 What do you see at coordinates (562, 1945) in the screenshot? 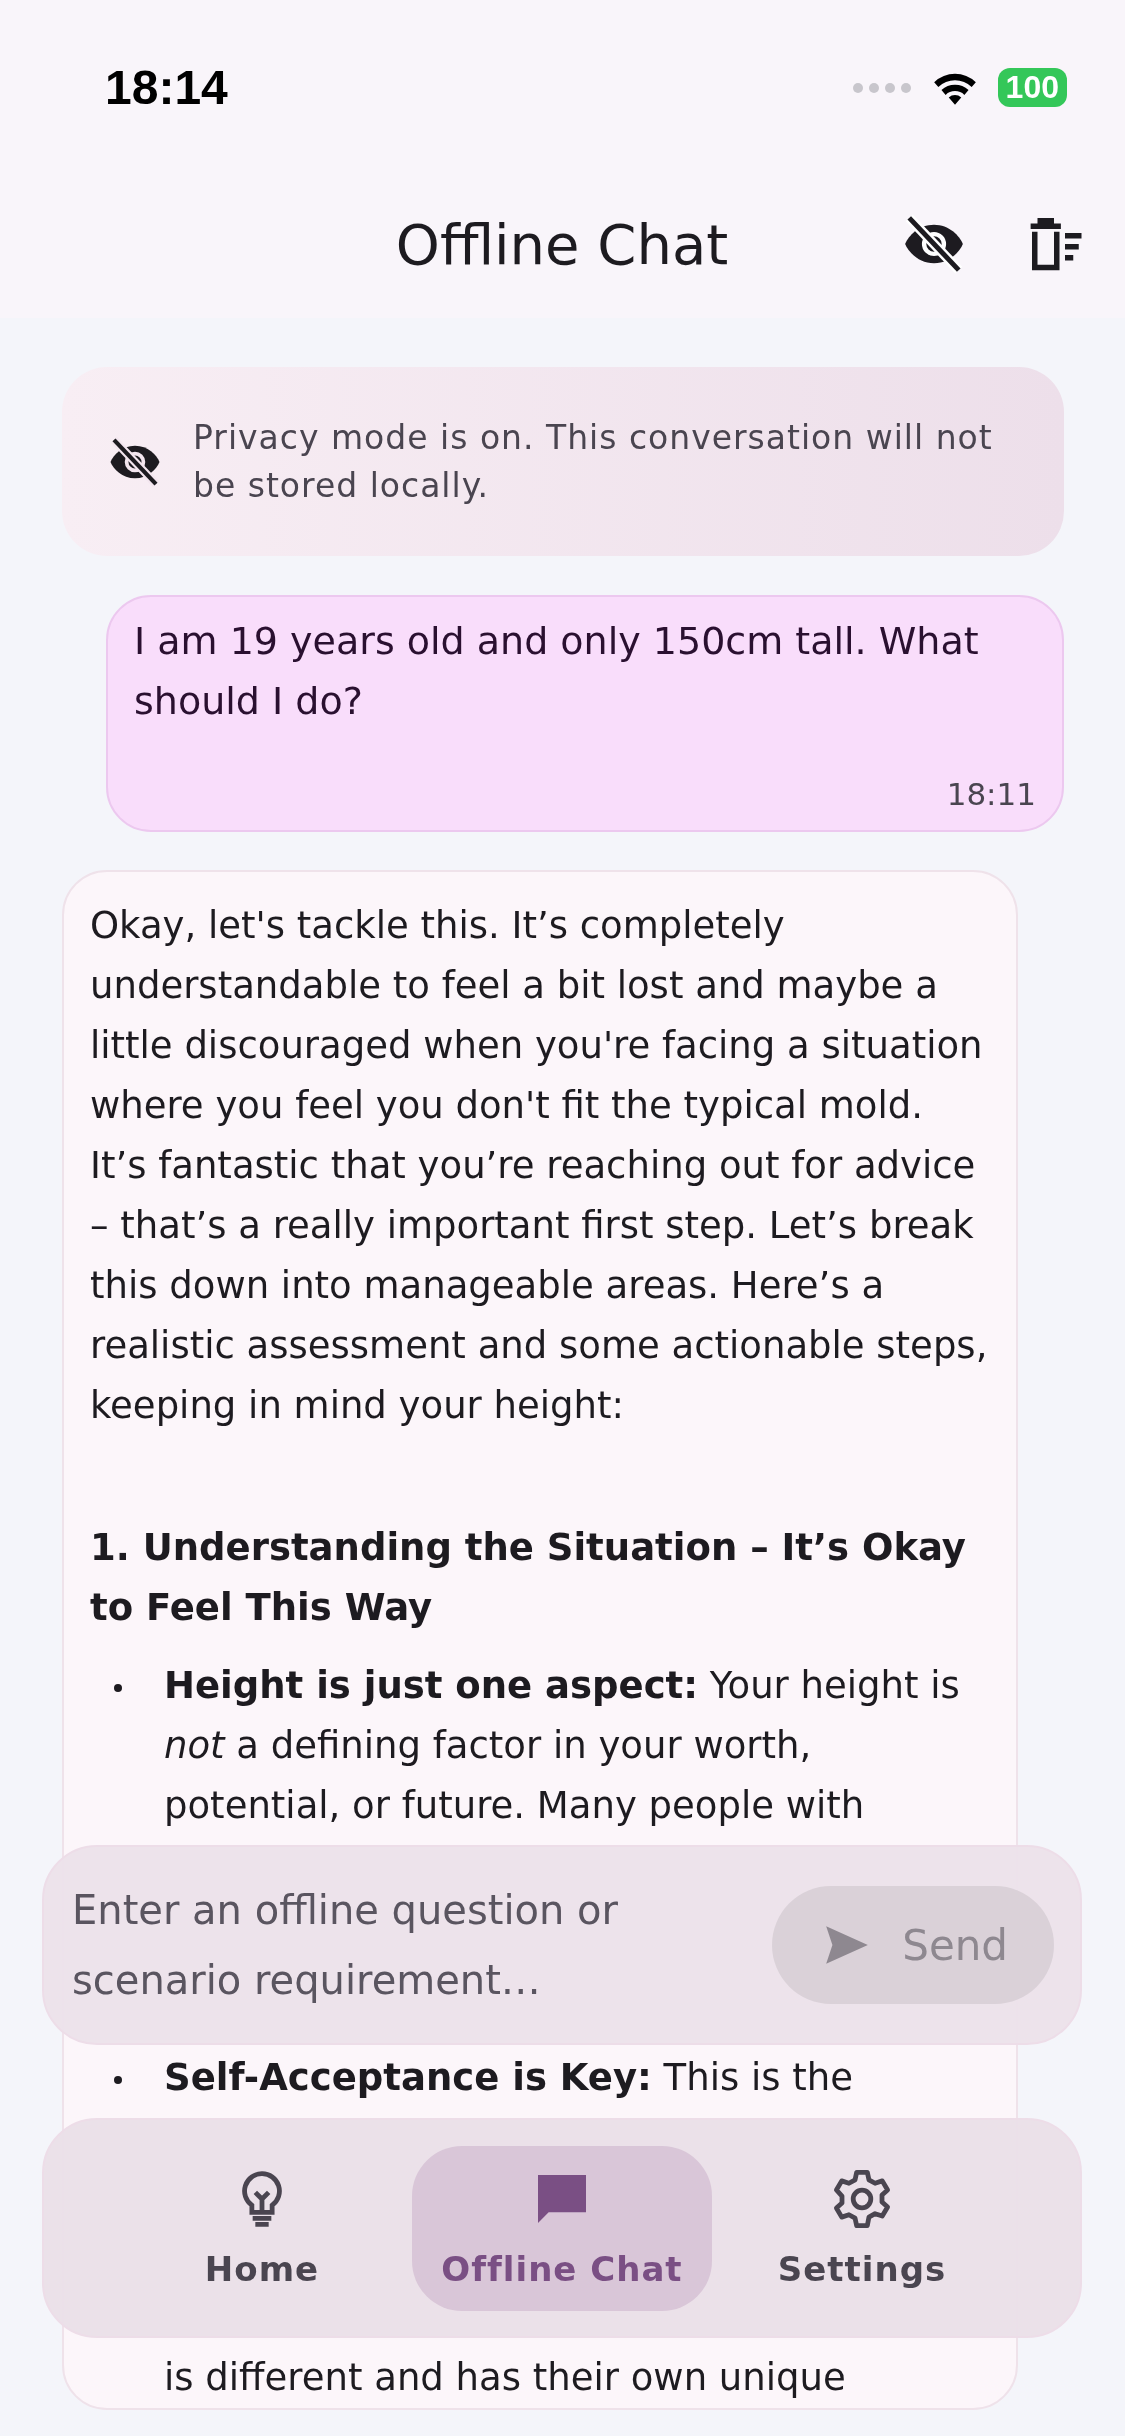
I see `message-input-field: Enter an offline question or scenario requirement… Send` at bounding box center [562, 1945].